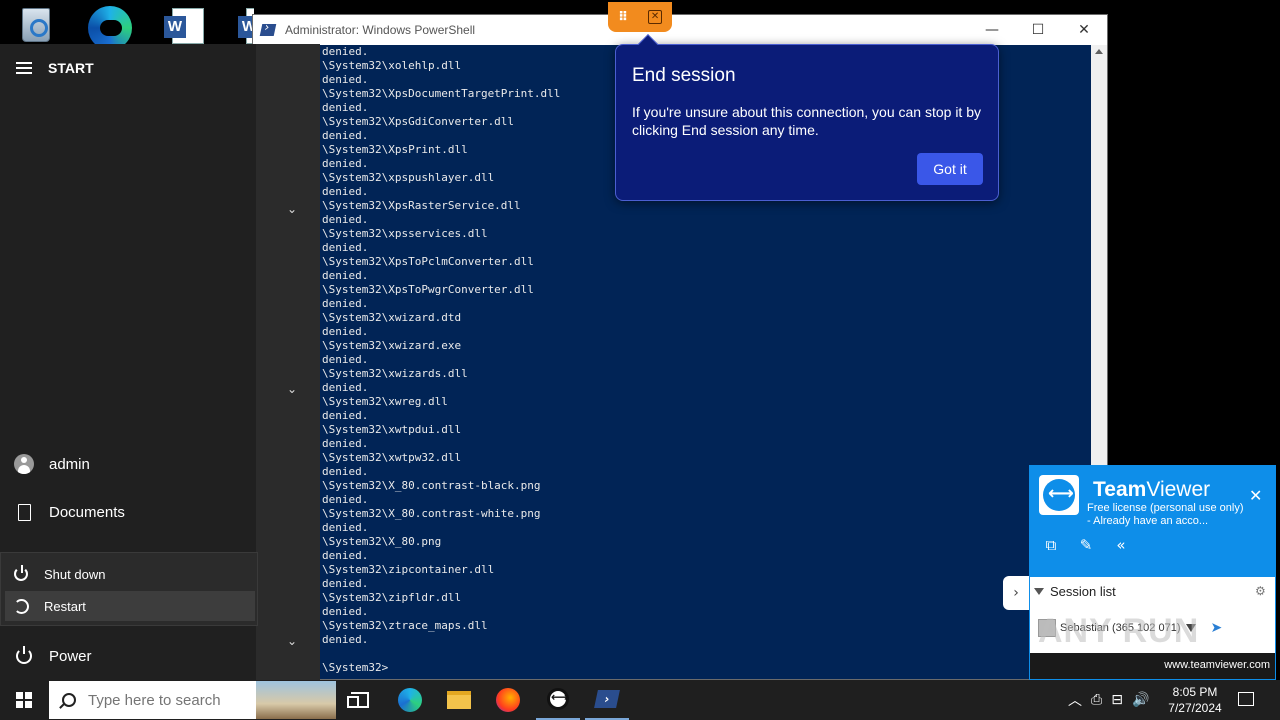  I want to click on teamviewer-taskbar-button, so click(558, 700).